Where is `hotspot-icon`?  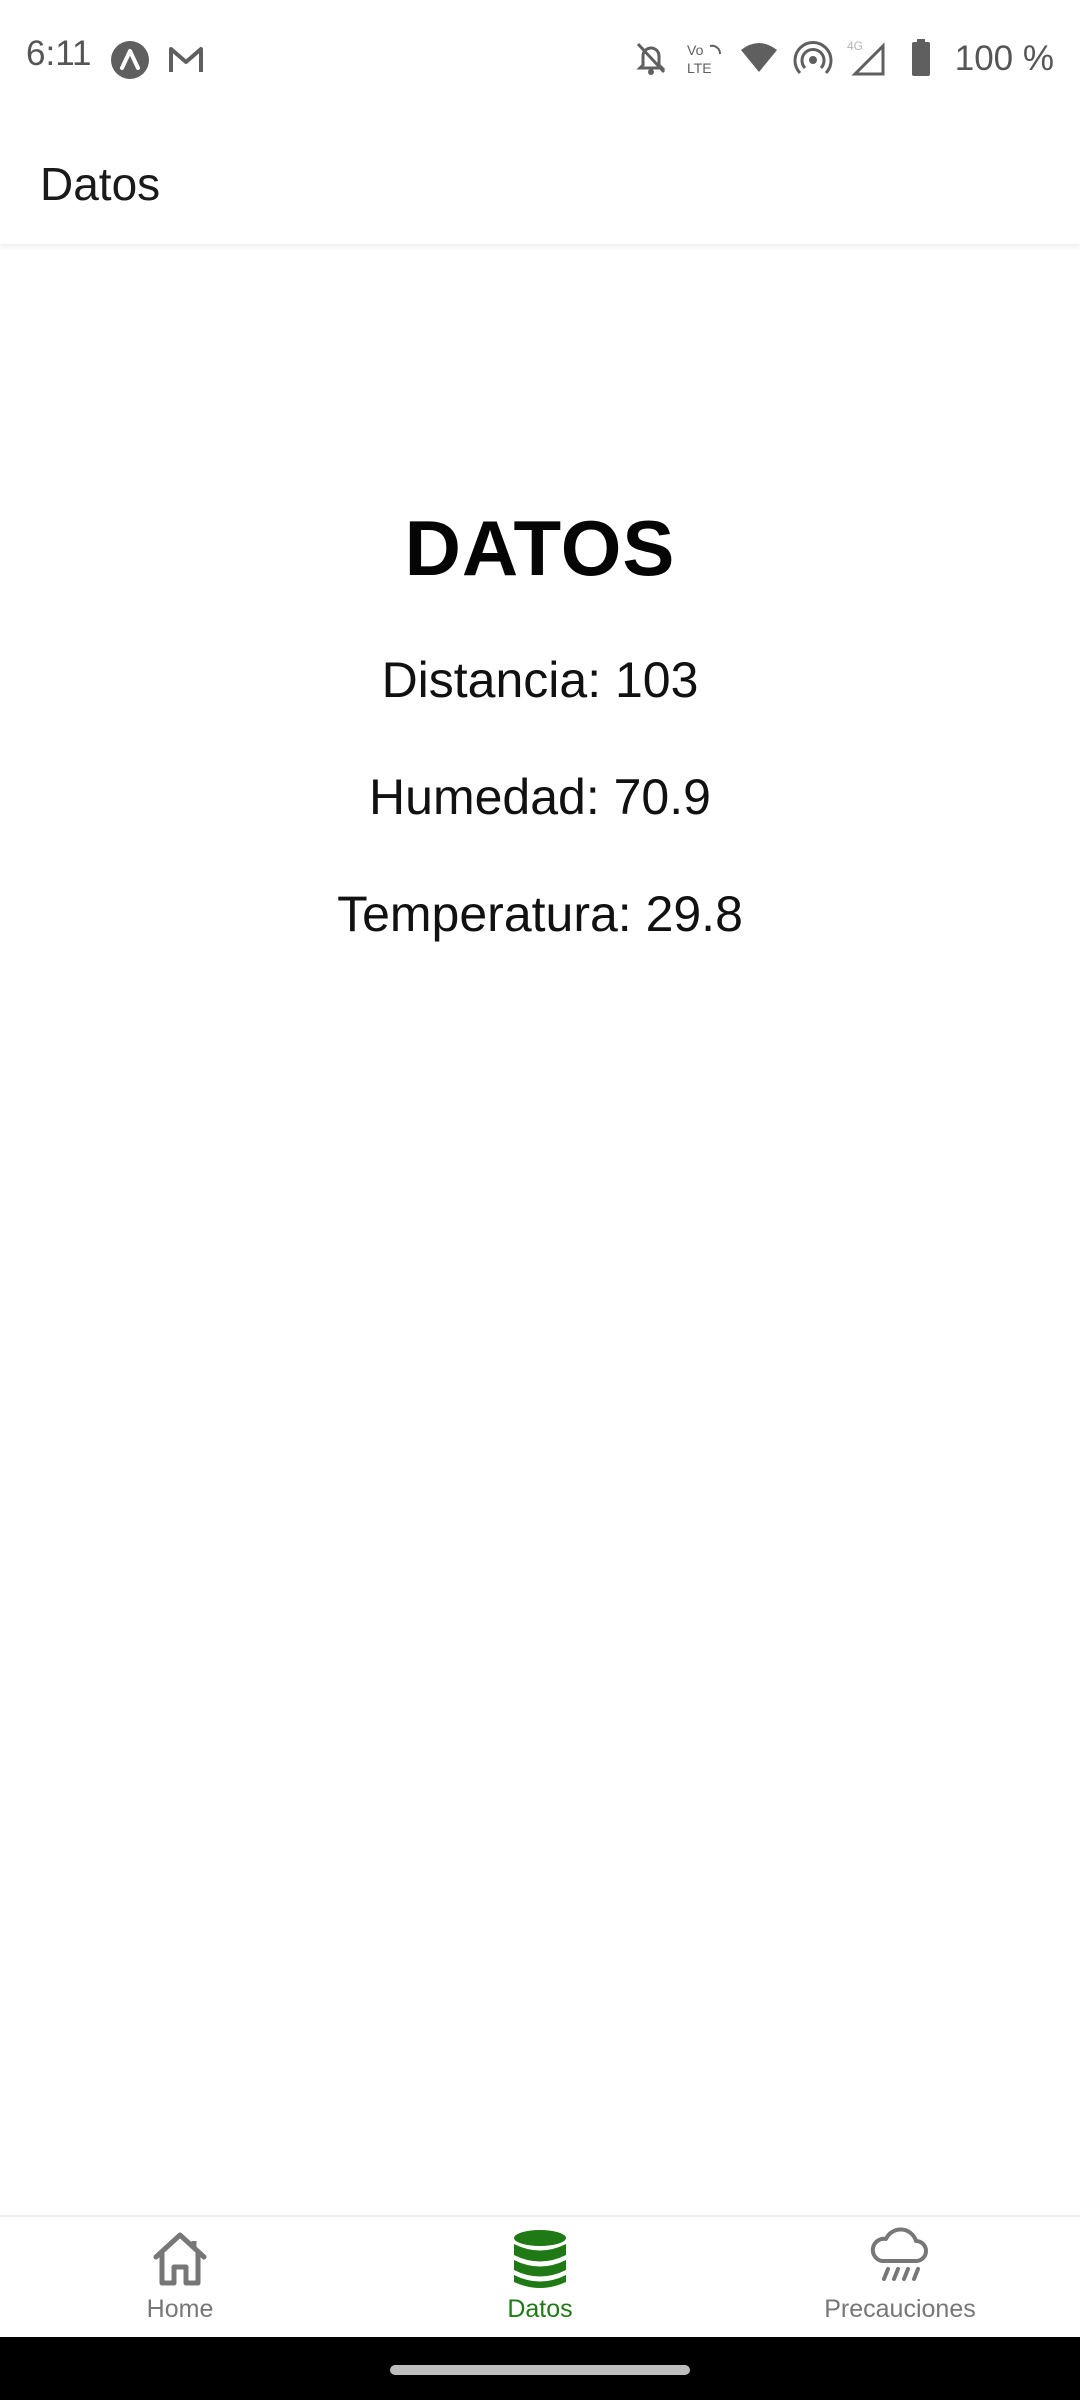
hotspot-icon is located at coordinates (813, 58).